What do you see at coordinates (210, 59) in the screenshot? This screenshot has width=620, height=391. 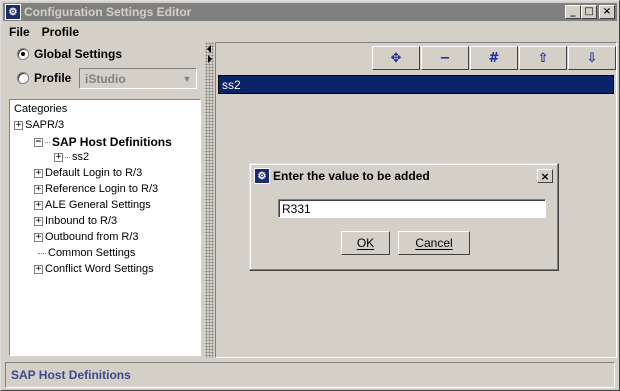 I see `collapse-right-icon` at bounding box center [210, 59].